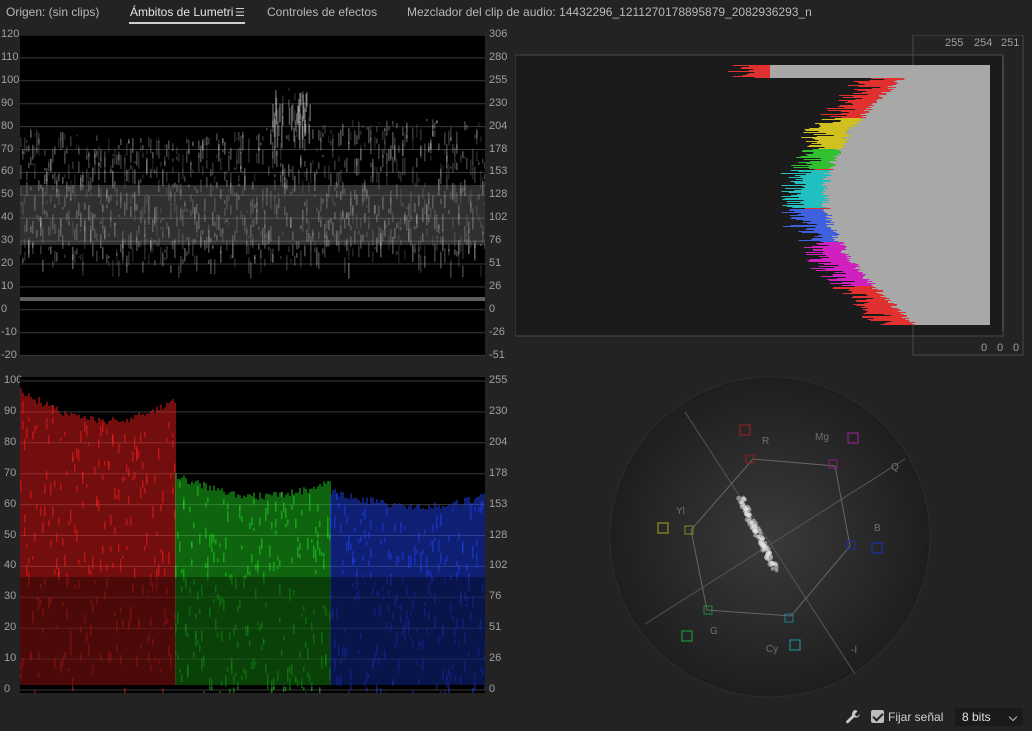 The width and height of the screenshot is (1032, 731). What do you see at coordinates (98, 540) in the screenshot?
I see `parade-red-channel` at bounding box center [98, 540].